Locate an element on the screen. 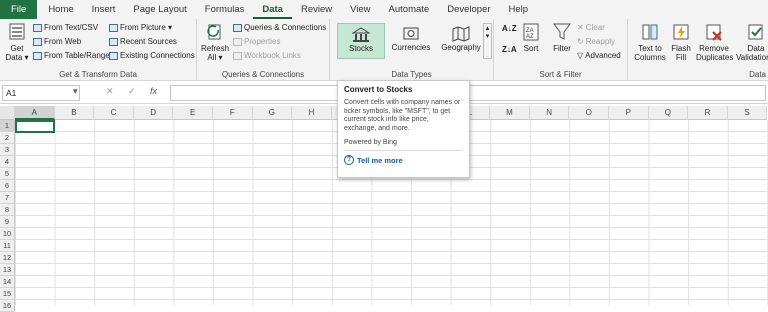  reapply-button: ↻ Reapply is located at coordinates (596, 41).